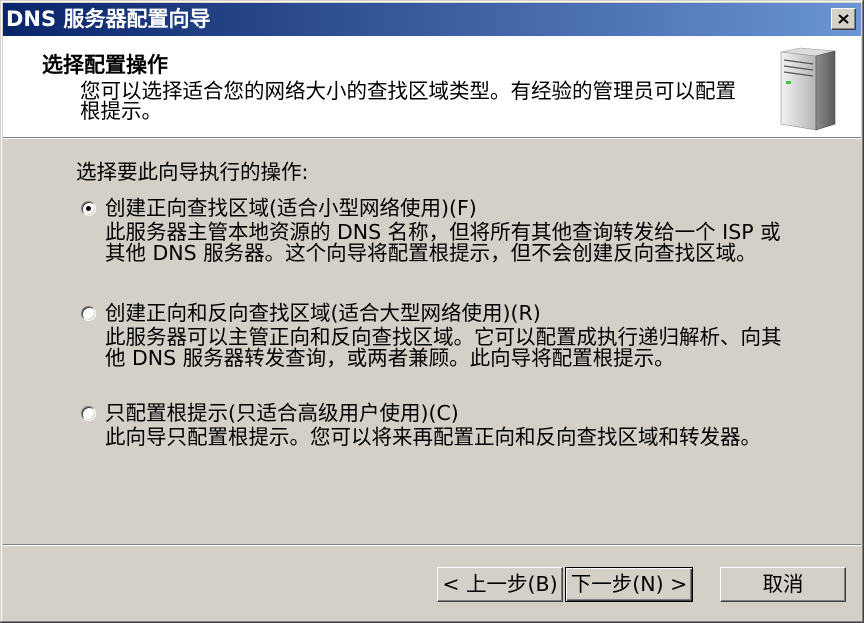 This screenshot has width=864, height=623. Describe the element at coordinates (105, 65) in the screenshot. I see `page-title: 选择配置操作` at that location.